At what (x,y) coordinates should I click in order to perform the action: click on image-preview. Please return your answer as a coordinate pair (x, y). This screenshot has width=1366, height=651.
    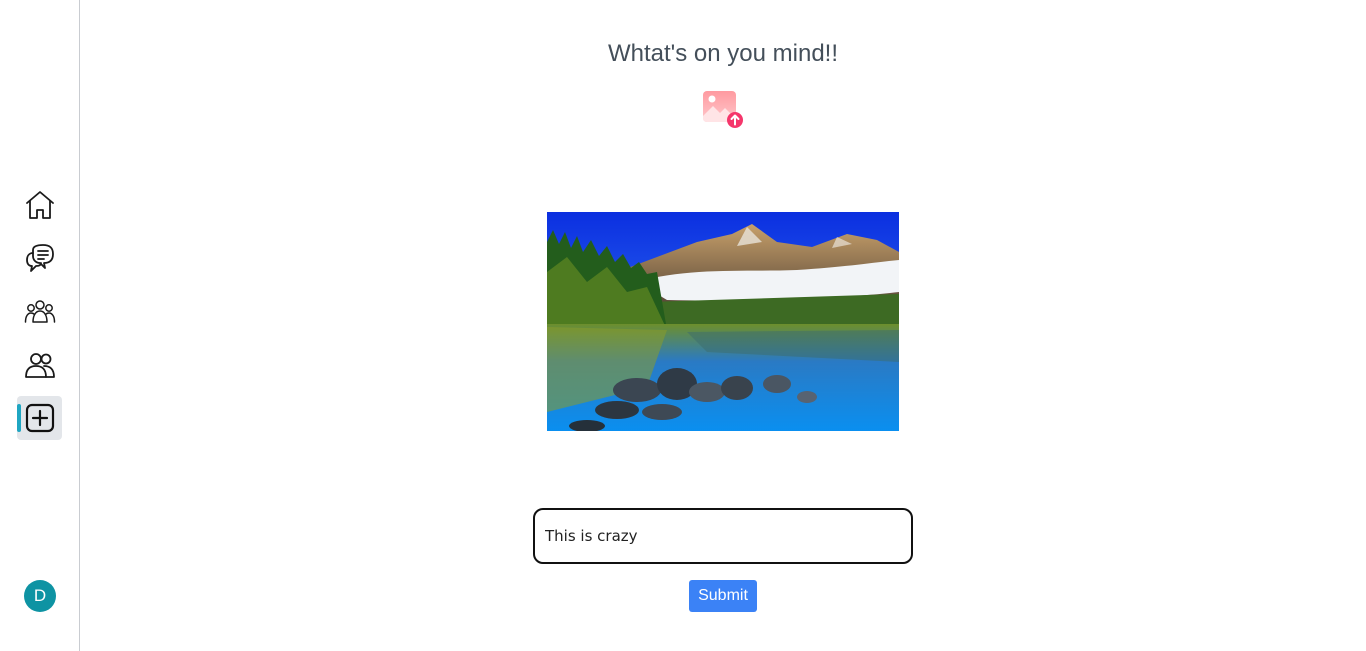
    Looking at the image, I should click on (723, 321).